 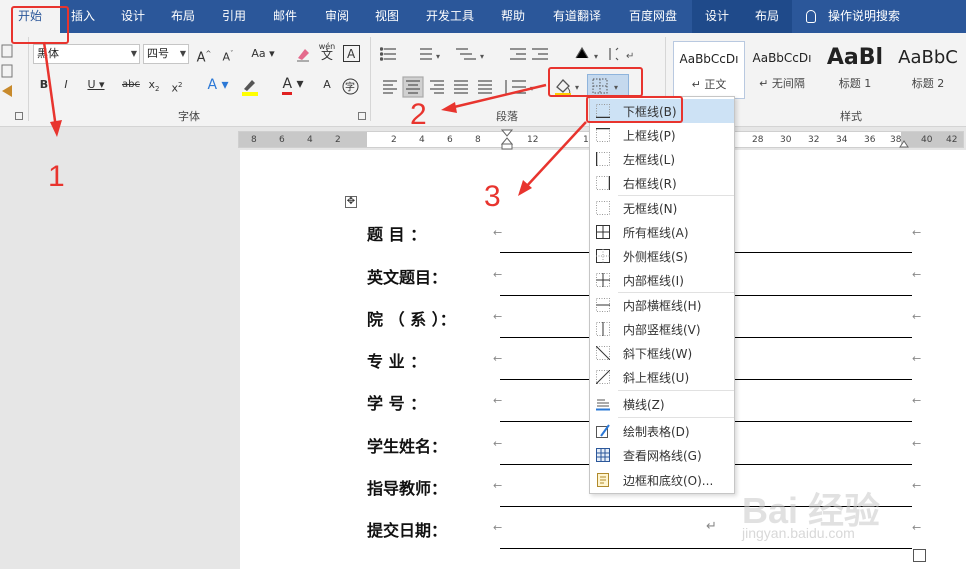 What do you see at coordinates (418, 114) in the screenshot?
I see `annotation-number-2: 2` at bounding box center [418, 114].